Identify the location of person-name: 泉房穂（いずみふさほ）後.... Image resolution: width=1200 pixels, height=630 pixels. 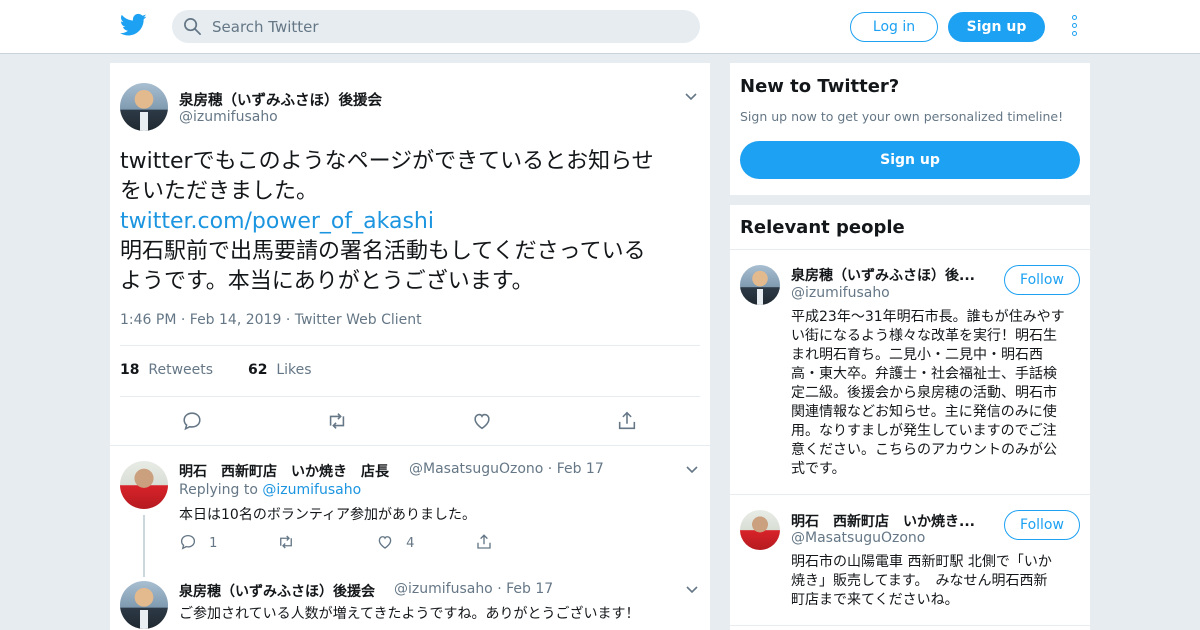
(883, 275).